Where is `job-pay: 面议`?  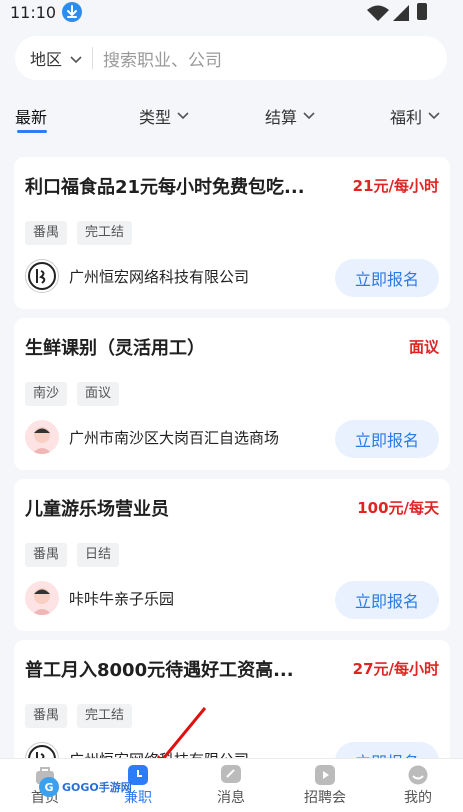 job-pay: 面议 is located at coordinates (423, 347).